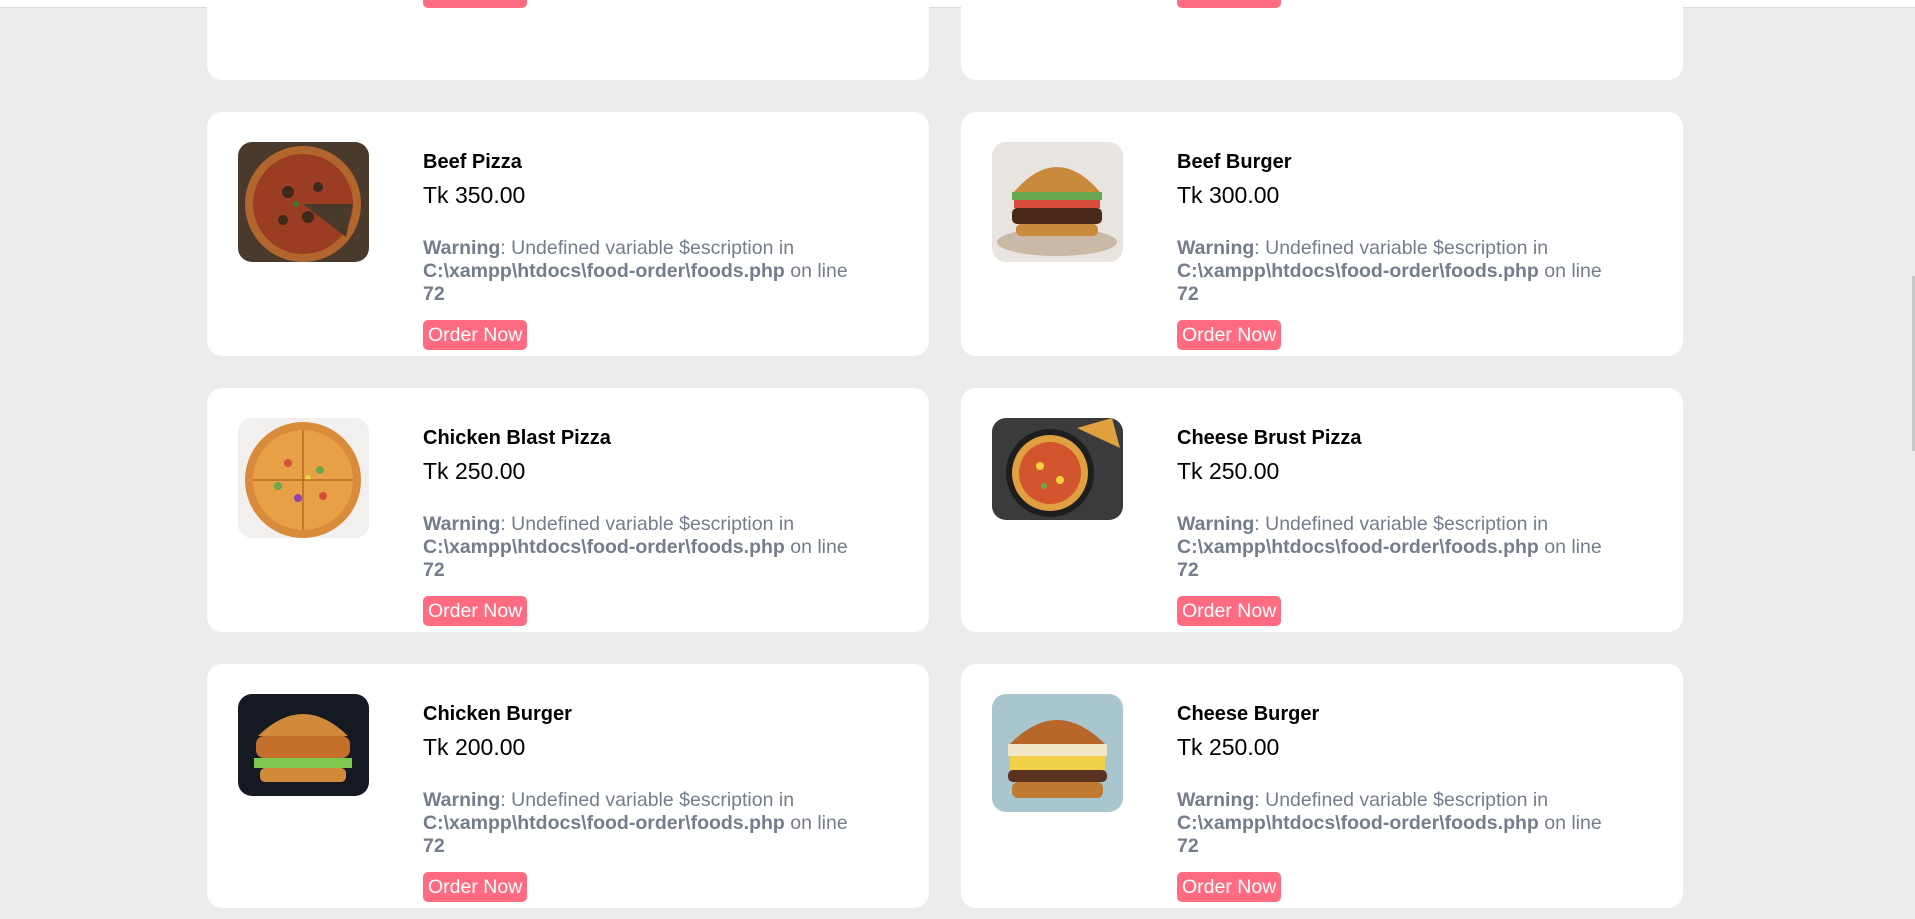  Describe the element at coordinates (474, 195) in the screenshot. I see `food-price: Tk 350.00` at that location.